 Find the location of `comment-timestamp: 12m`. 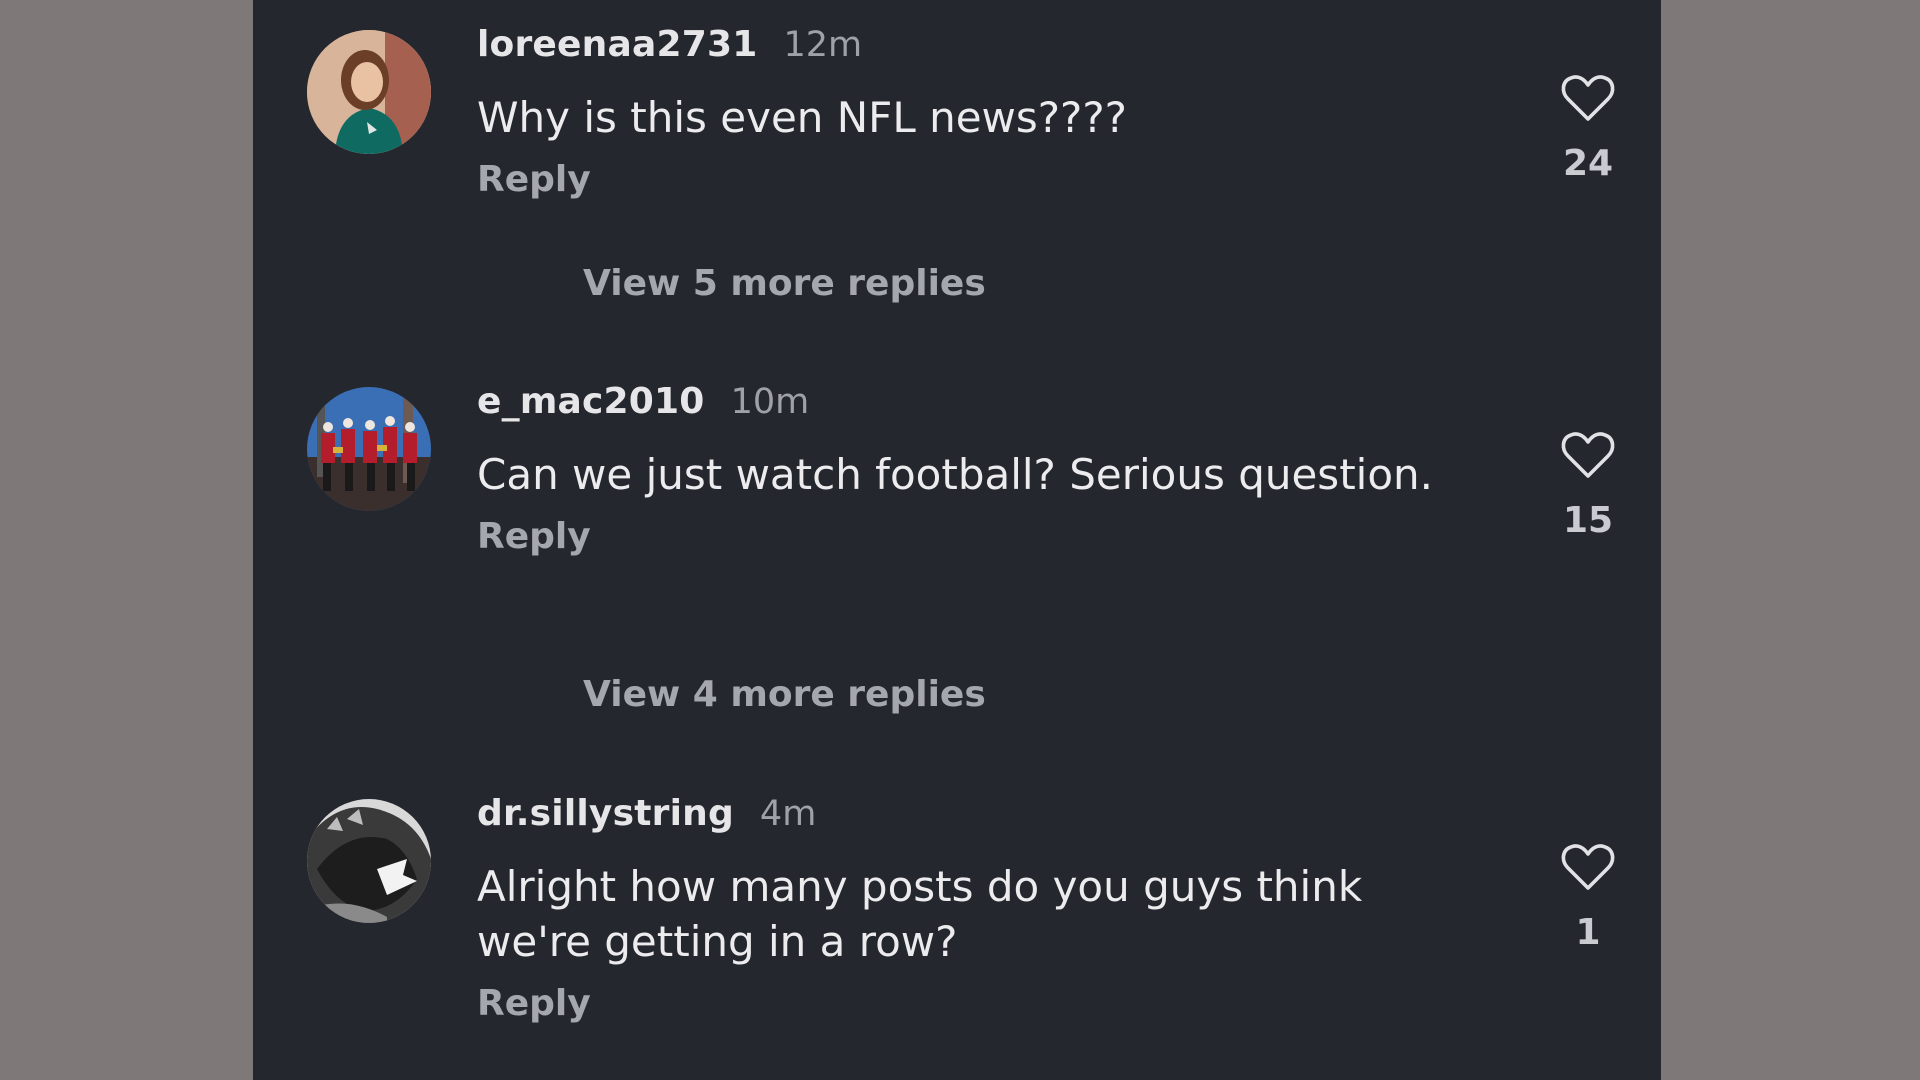

comment-timestamp: 12m is located at coordinates (823, 45).